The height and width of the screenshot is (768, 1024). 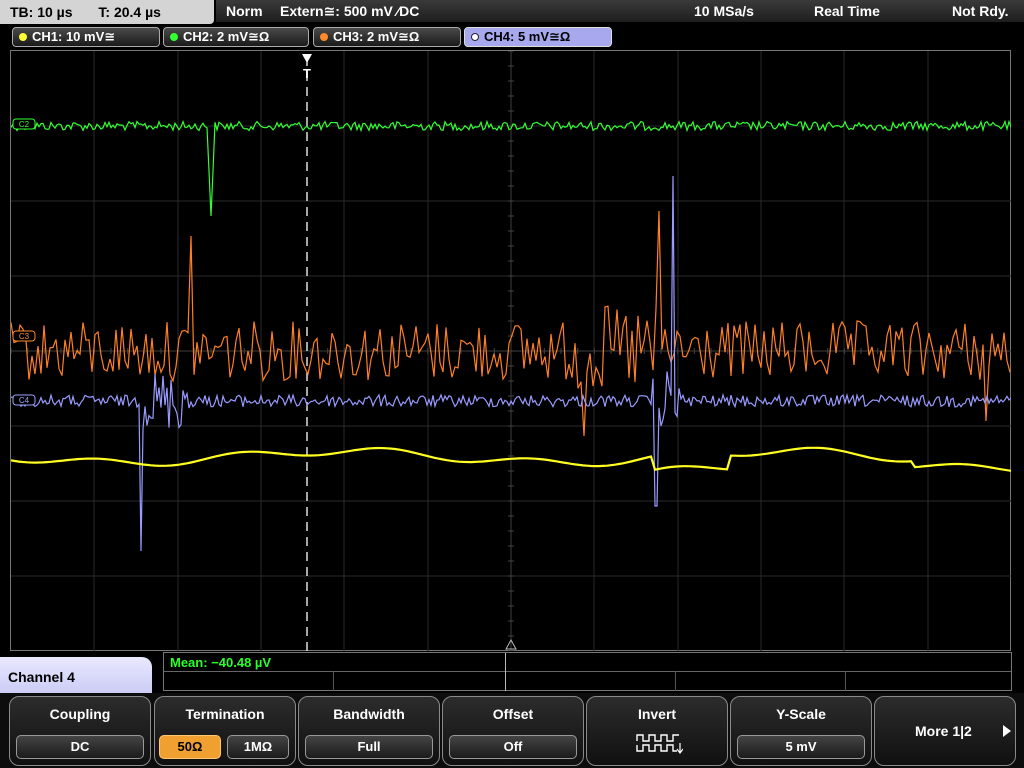 I want to click on offset-title: Offset, so click(x=513, y=714).